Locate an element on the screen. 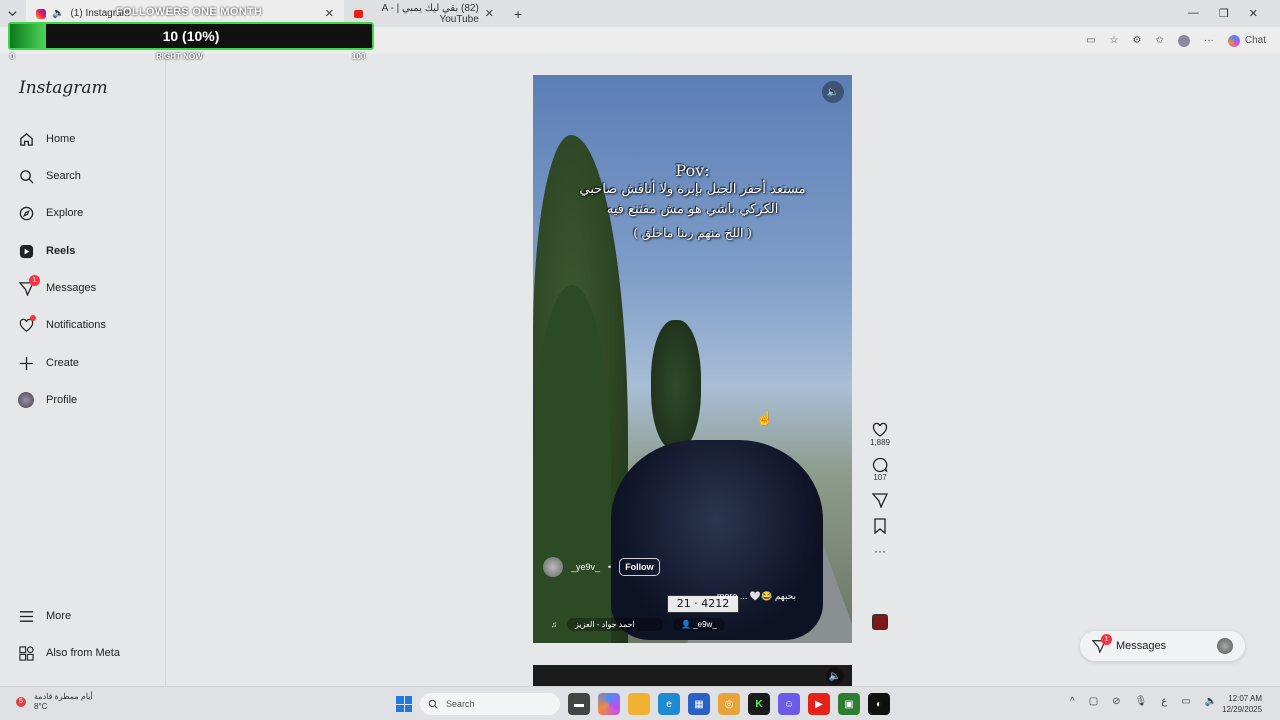 The image size is (1280, 720). new-tab-button: + is located at coordinates (518, 13).